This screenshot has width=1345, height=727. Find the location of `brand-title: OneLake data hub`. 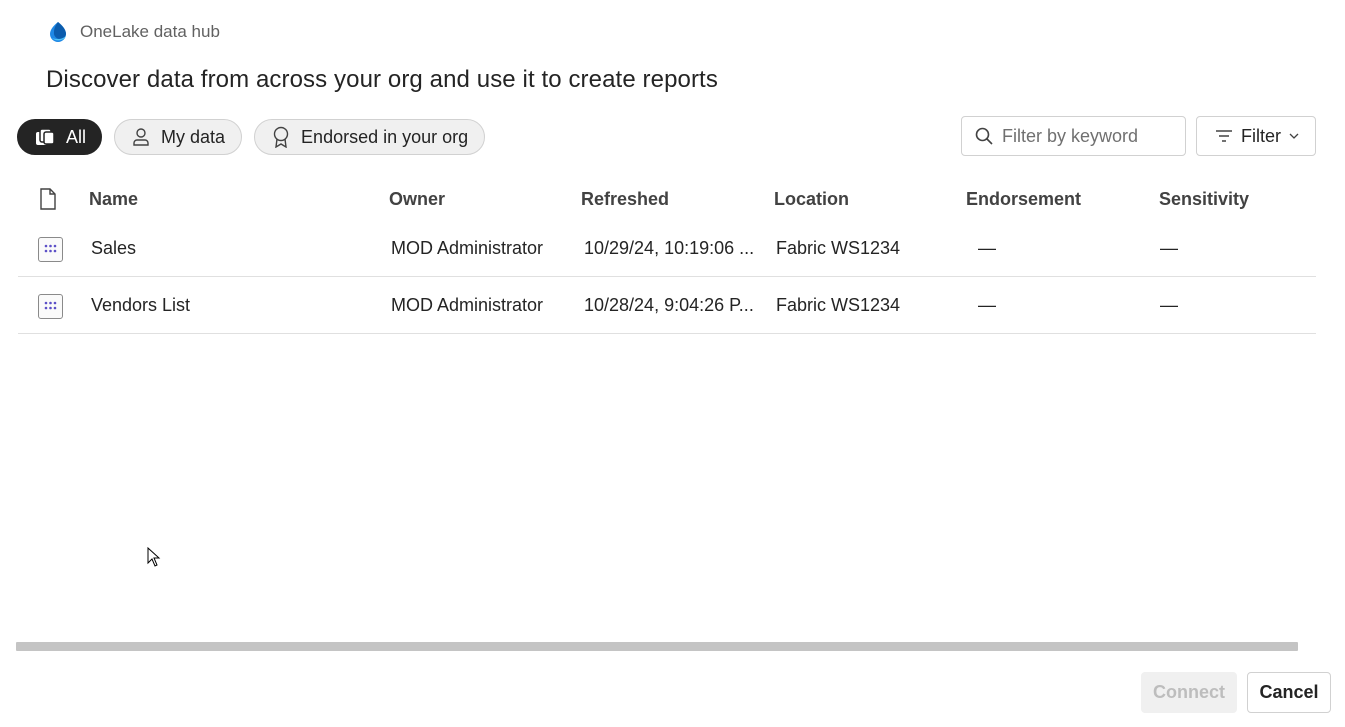

brand-title: OneLake data hub is located at coordinates (150, 31).